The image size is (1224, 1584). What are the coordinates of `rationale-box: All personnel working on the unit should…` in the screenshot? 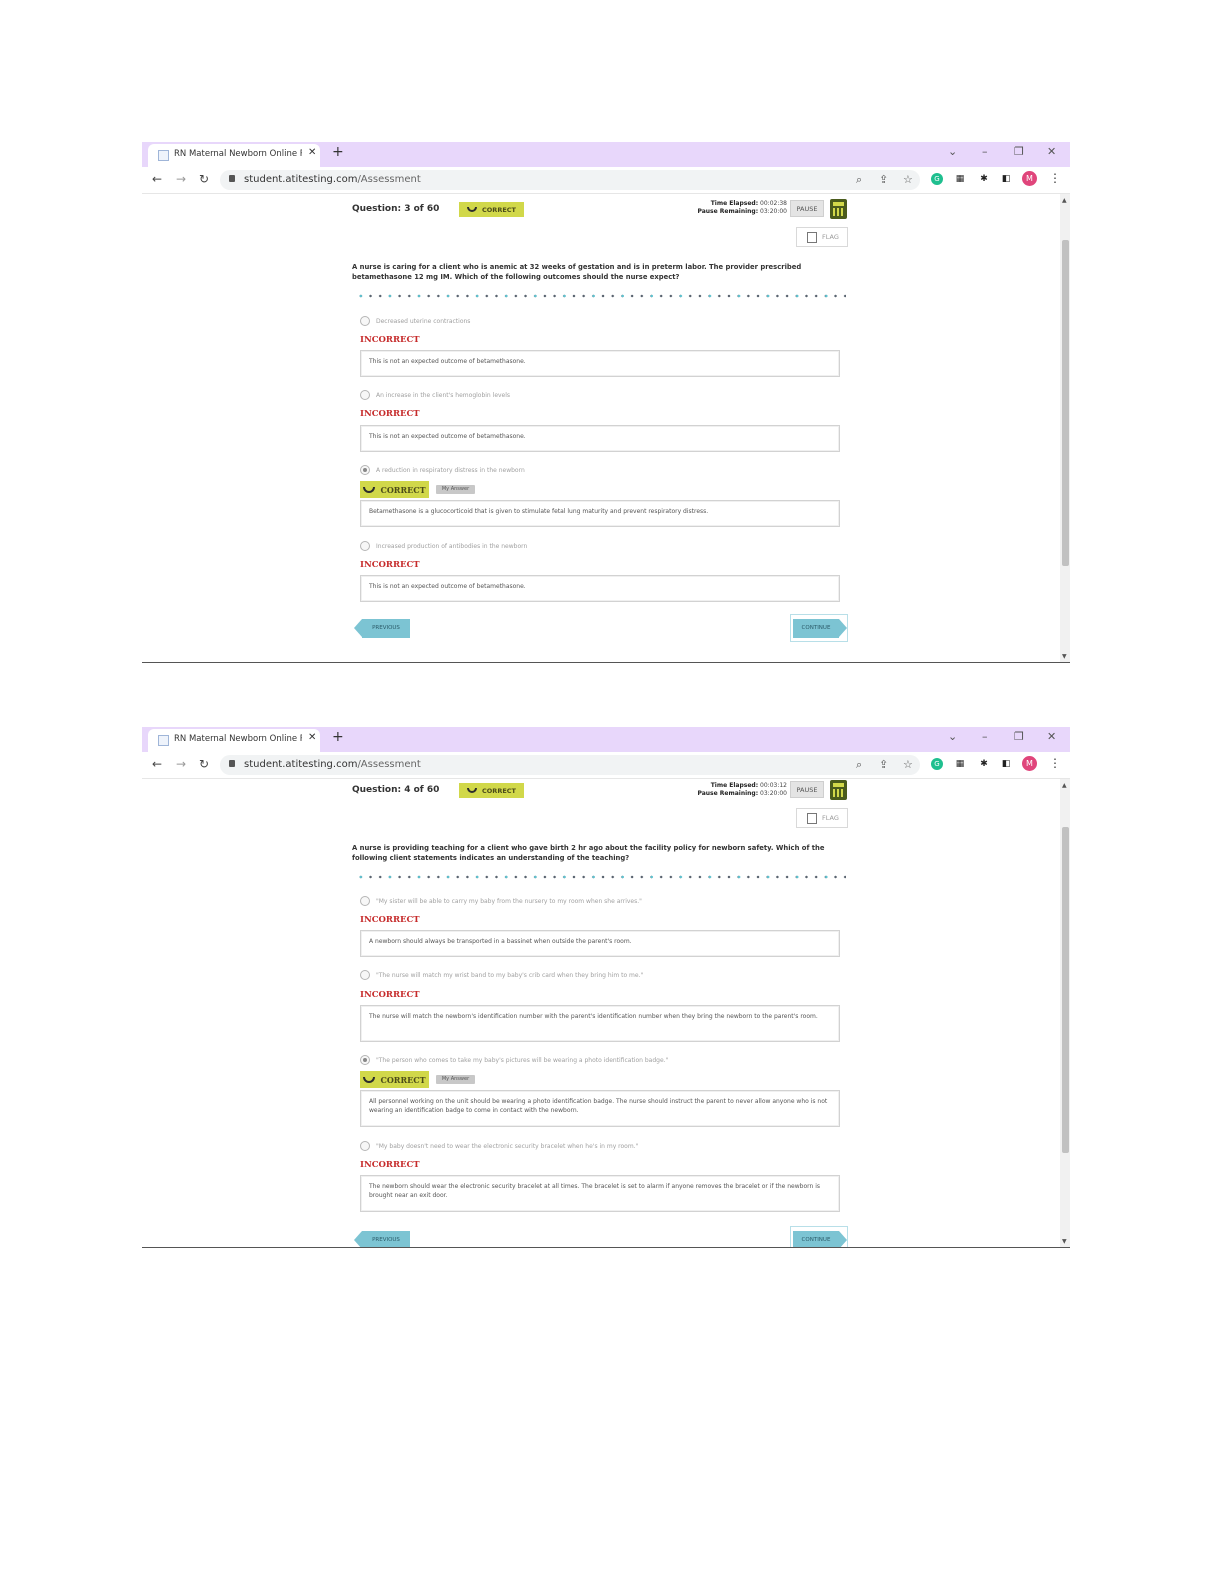 It's located at (600, 1108).